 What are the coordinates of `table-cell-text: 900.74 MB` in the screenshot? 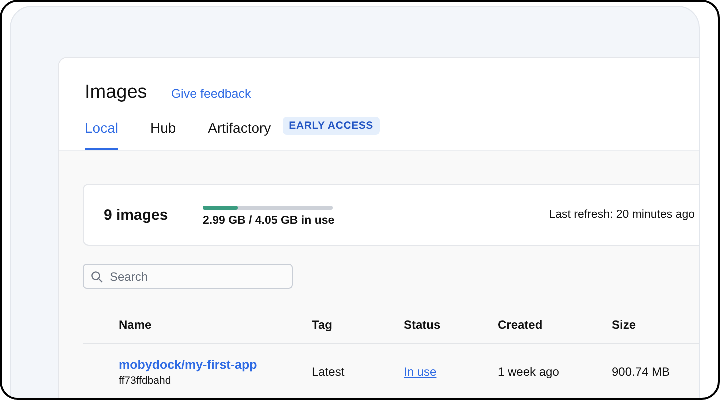 It's located at (642, 372).